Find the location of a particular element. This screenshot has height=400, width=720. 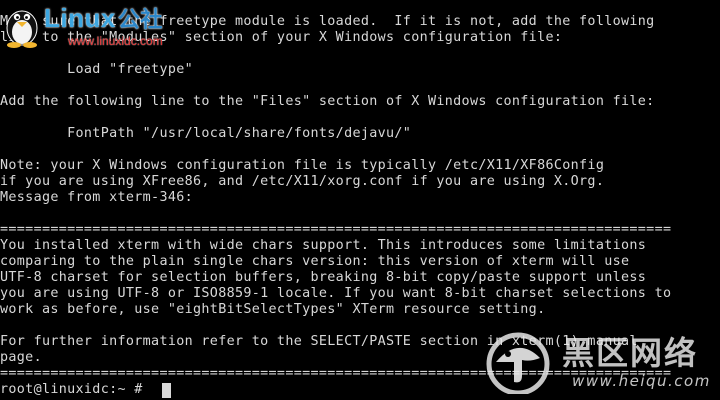

tux-penguin-icon is located at coordinates (22, 29).